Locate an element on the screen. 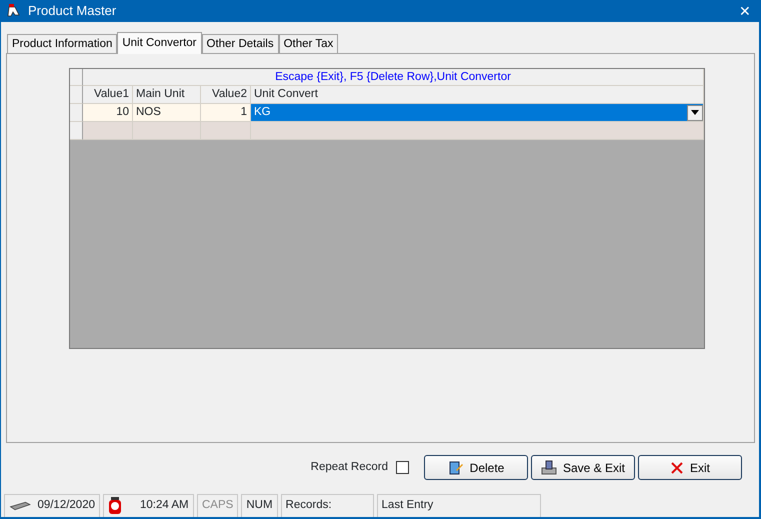 This screenshot has height=519, width=761. repeat-record-label: Repeat Record is located at coordinates (349, 467).